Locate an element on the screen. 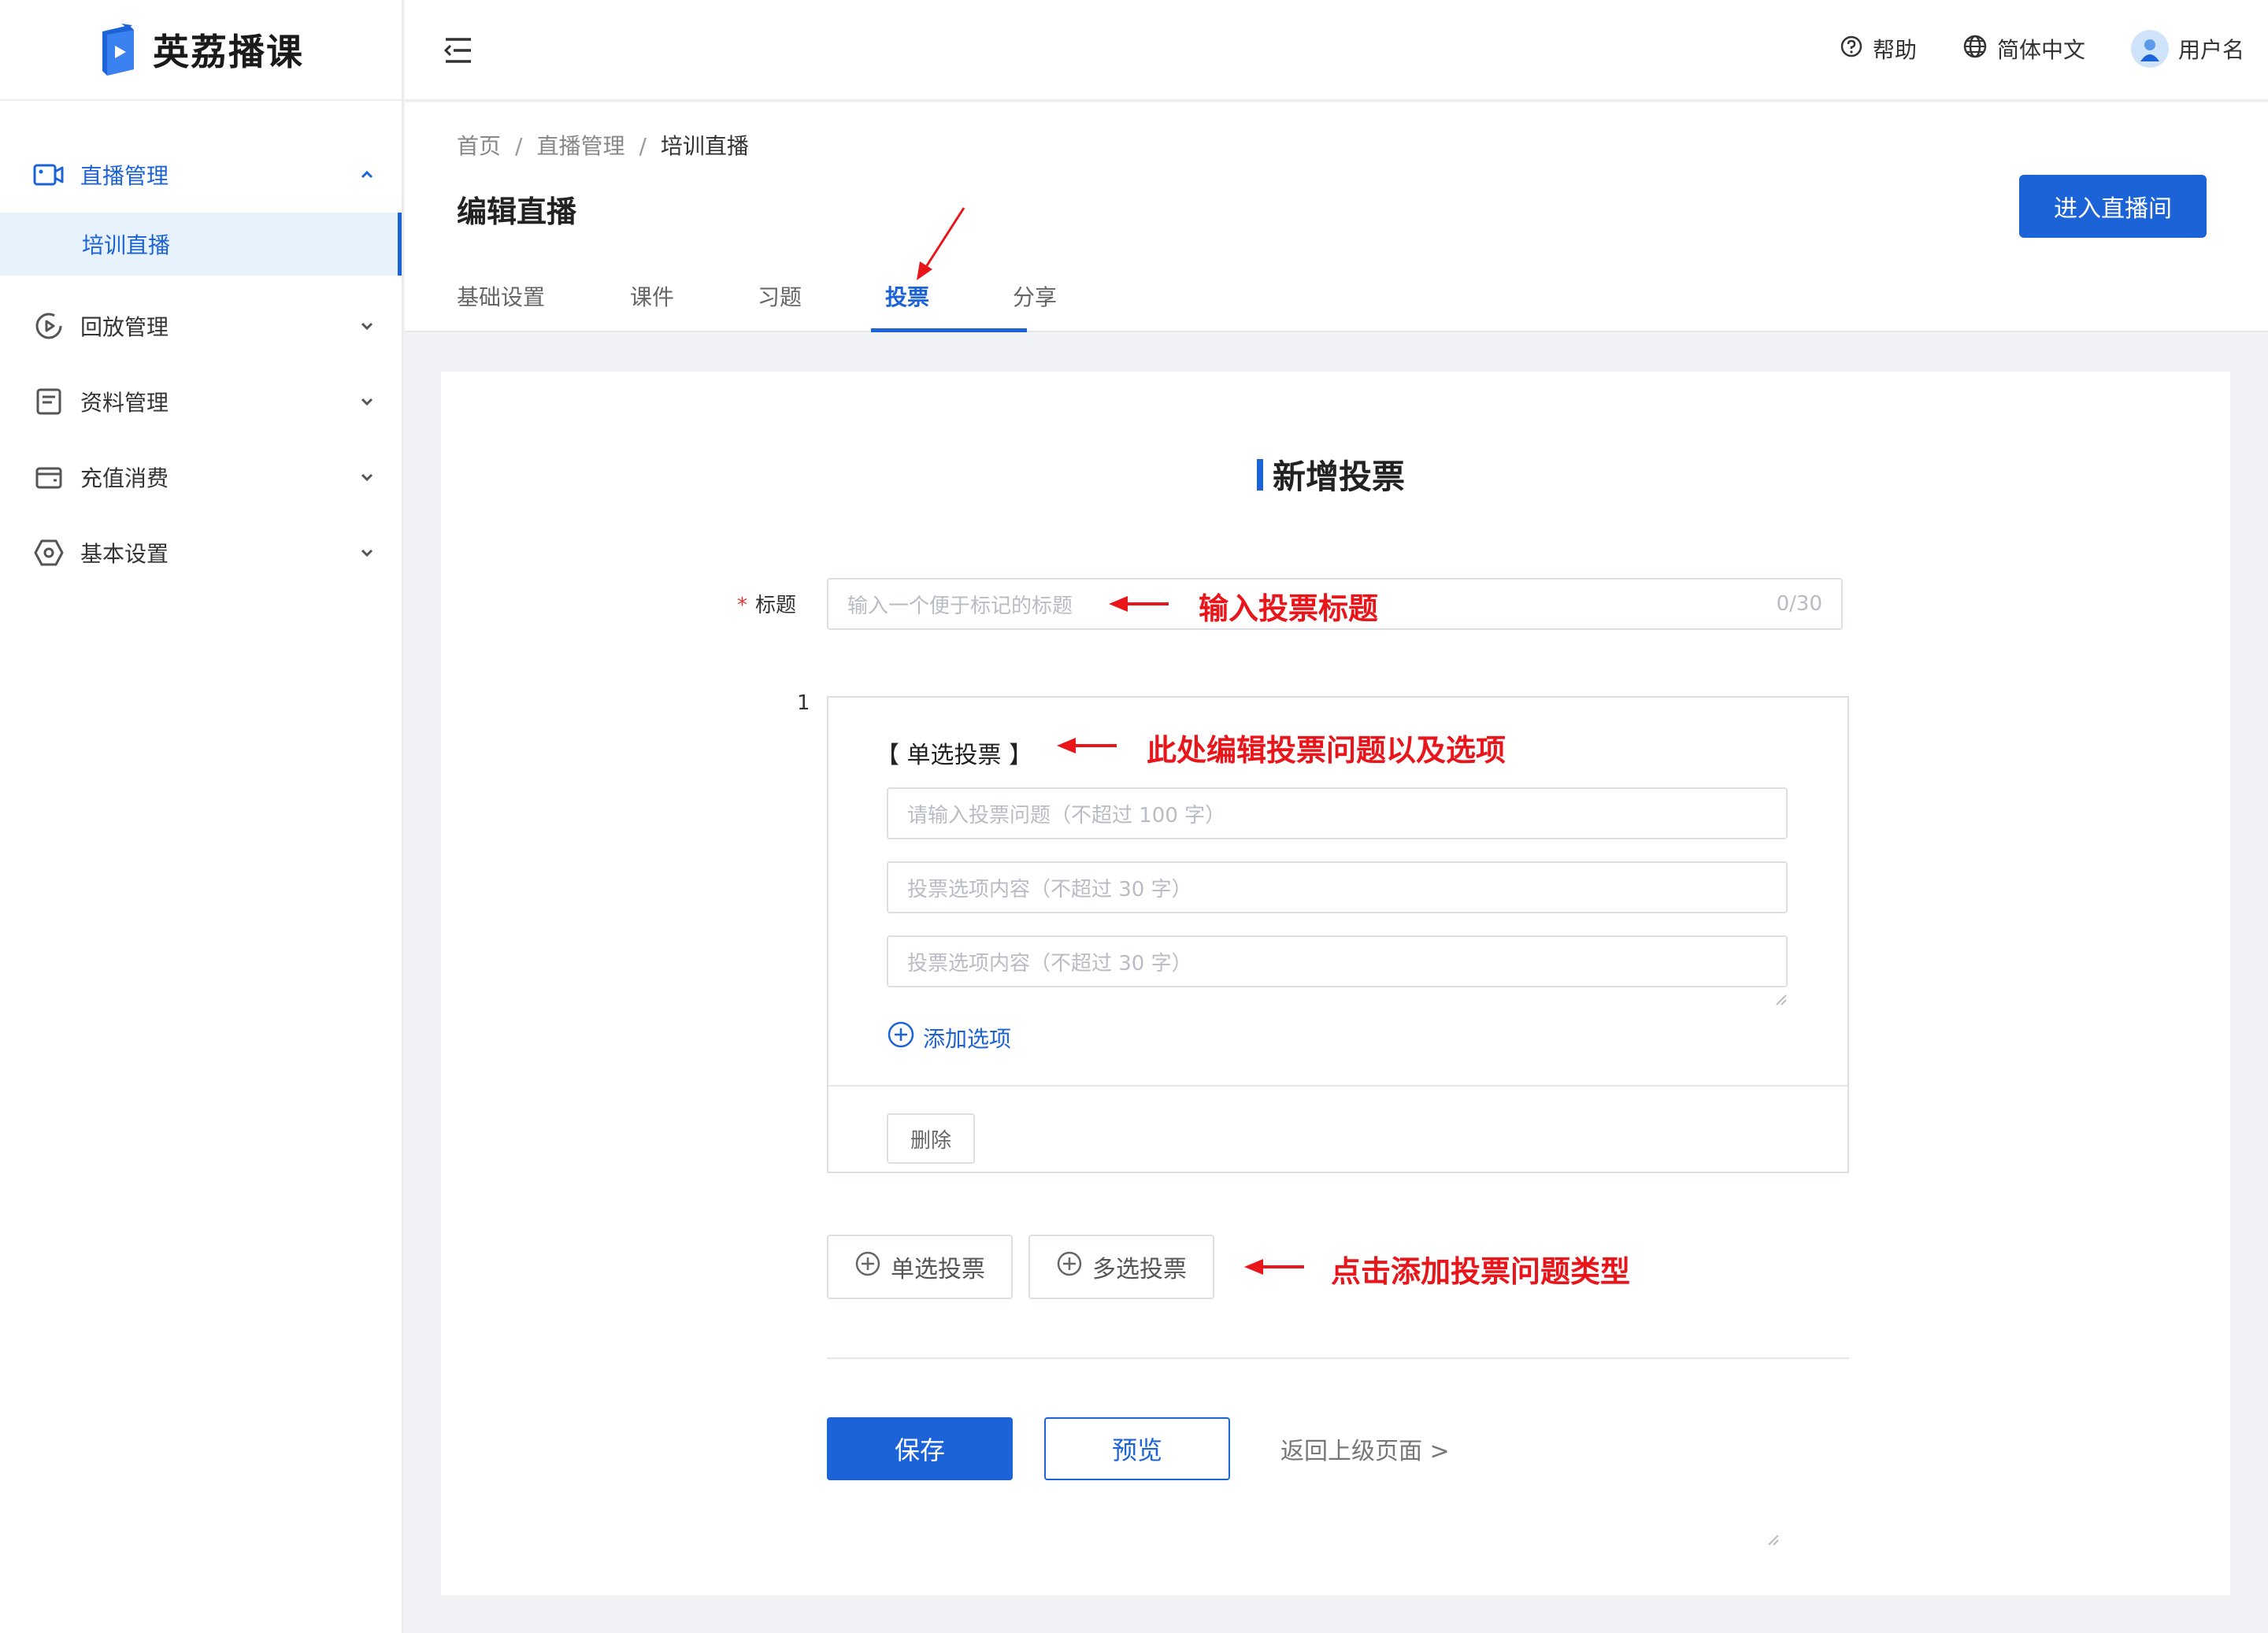 This screenshot has height=1633, width=2268. wallet-icon is located at coordinates (49, 477).